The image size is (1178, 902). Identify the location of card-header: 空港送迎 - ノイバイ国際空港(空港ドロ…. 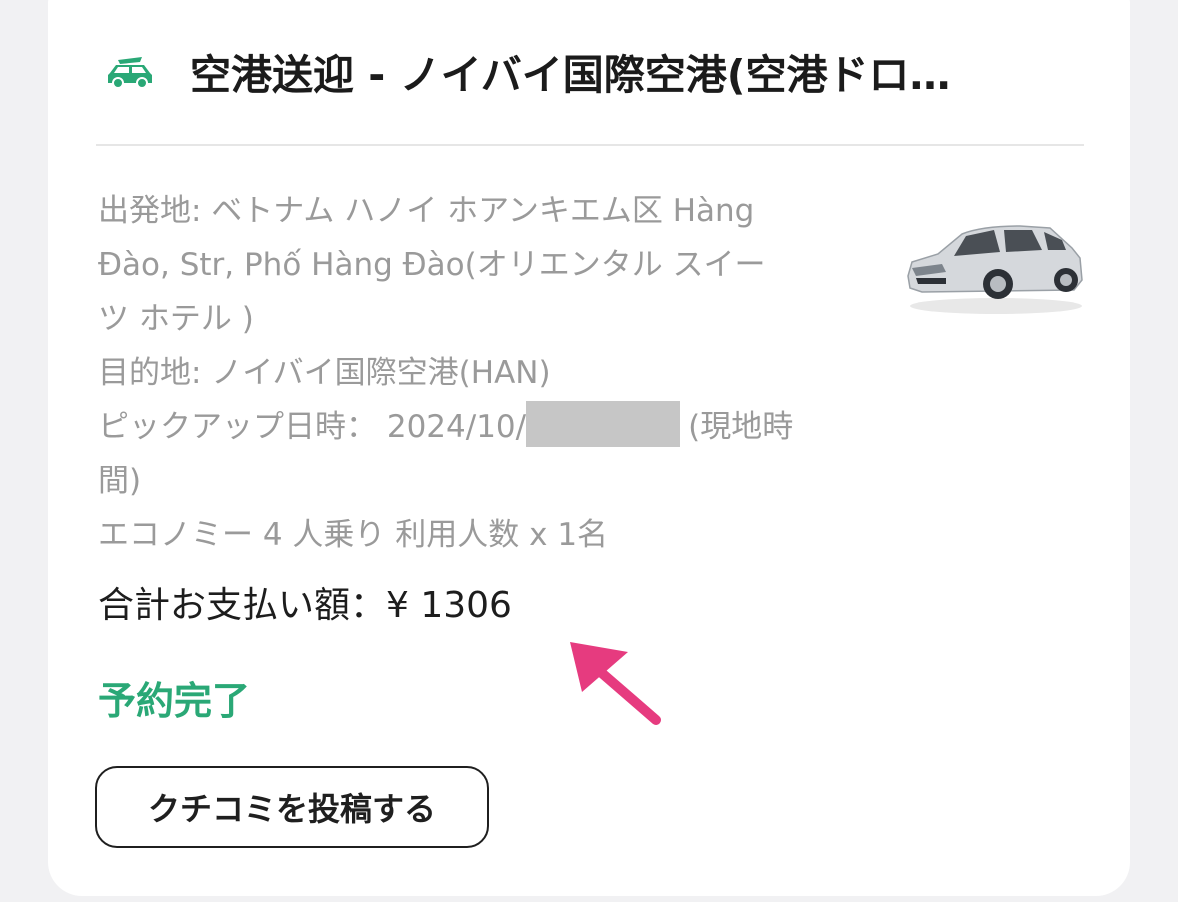
(597, 71).